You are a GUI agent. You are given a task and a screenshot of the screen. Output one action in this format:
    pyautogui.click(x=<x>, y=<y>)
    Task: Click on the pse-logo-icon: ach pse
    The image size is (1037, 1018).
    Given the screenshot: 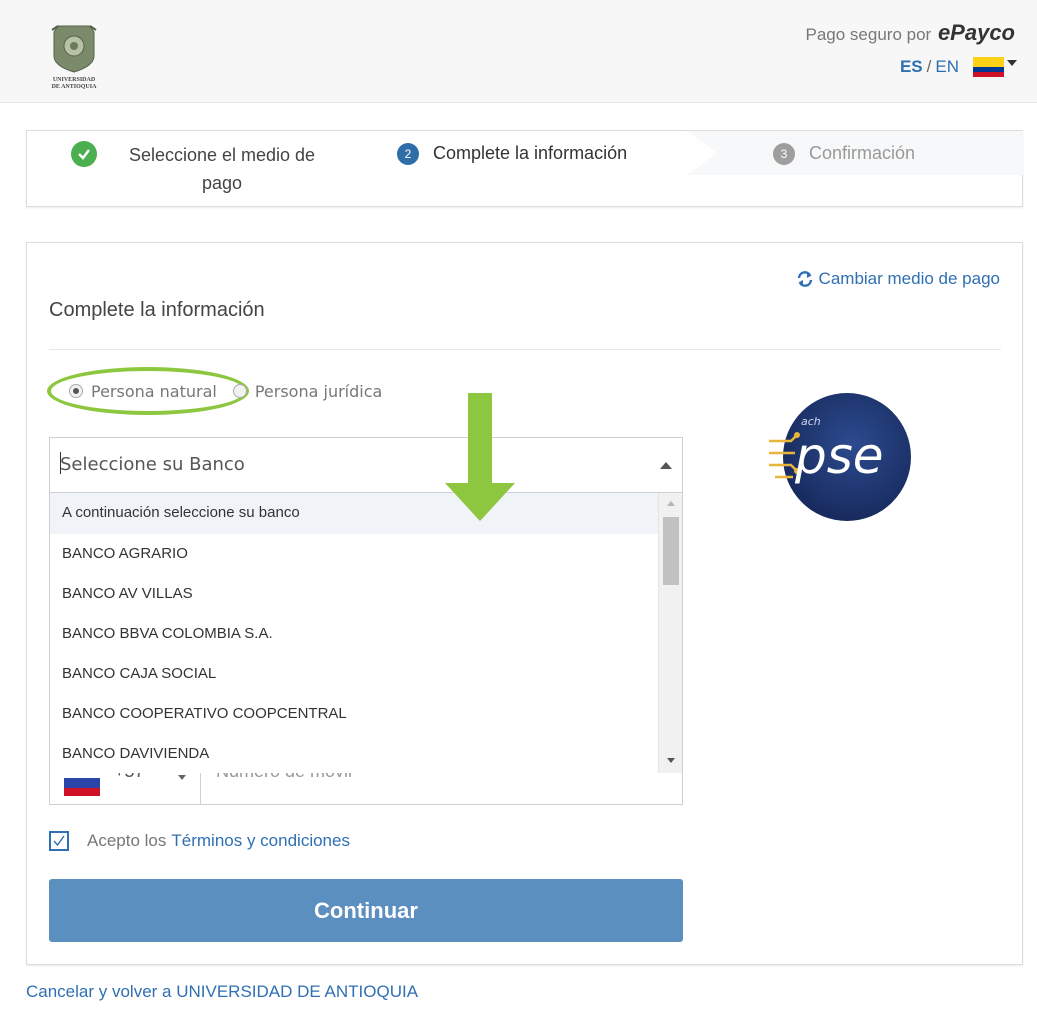 What is the action you would take?
    pyautogui.click(x=840, y=457)
    